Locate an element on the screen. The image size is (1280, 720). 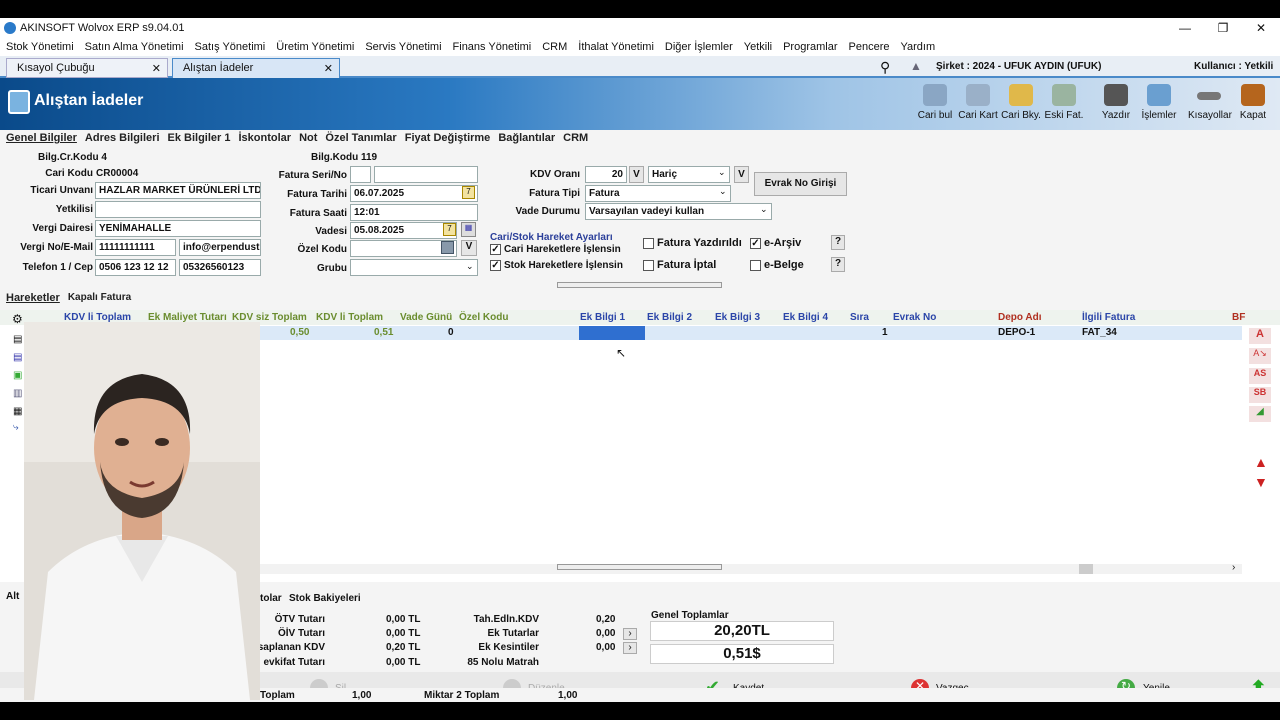
tab-alistan-iadeler: Alıştan İadeler ✕ is located at coordinates (256, 68).